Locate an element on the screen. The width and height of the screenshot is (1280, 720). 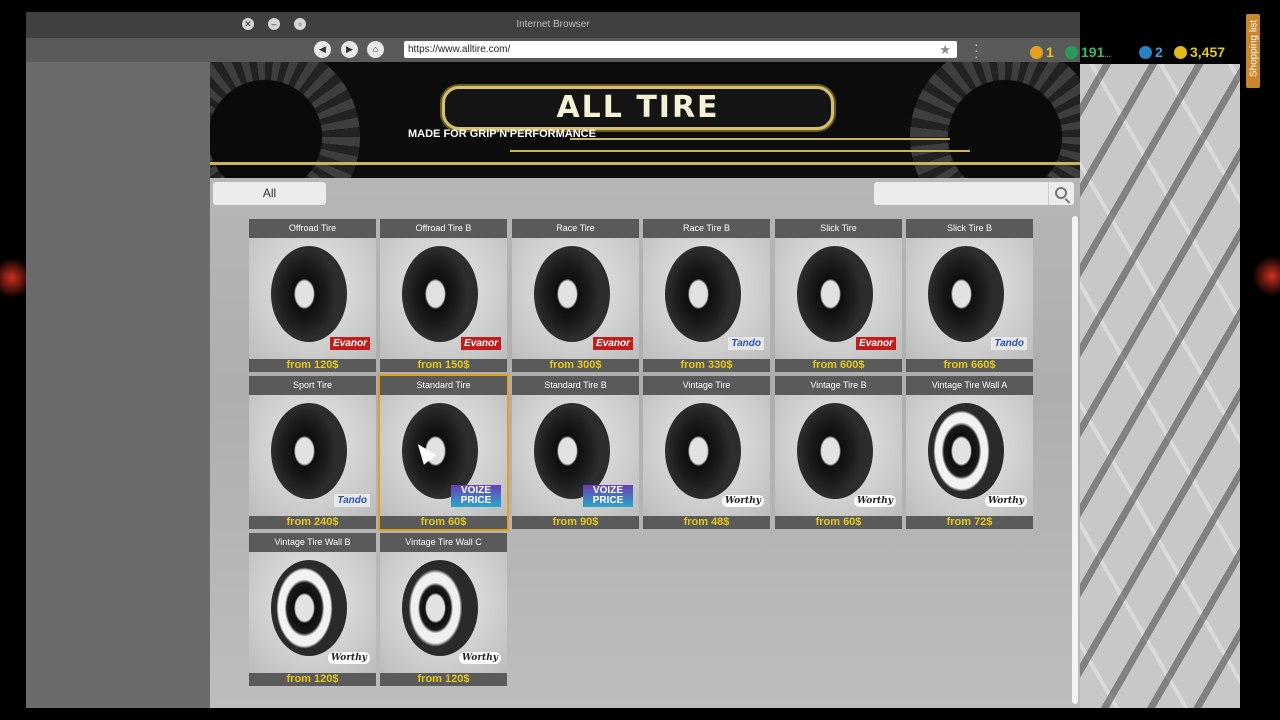
product-card: Offroad Tire Evanor from 120$ is located at coordinates (312, 295).